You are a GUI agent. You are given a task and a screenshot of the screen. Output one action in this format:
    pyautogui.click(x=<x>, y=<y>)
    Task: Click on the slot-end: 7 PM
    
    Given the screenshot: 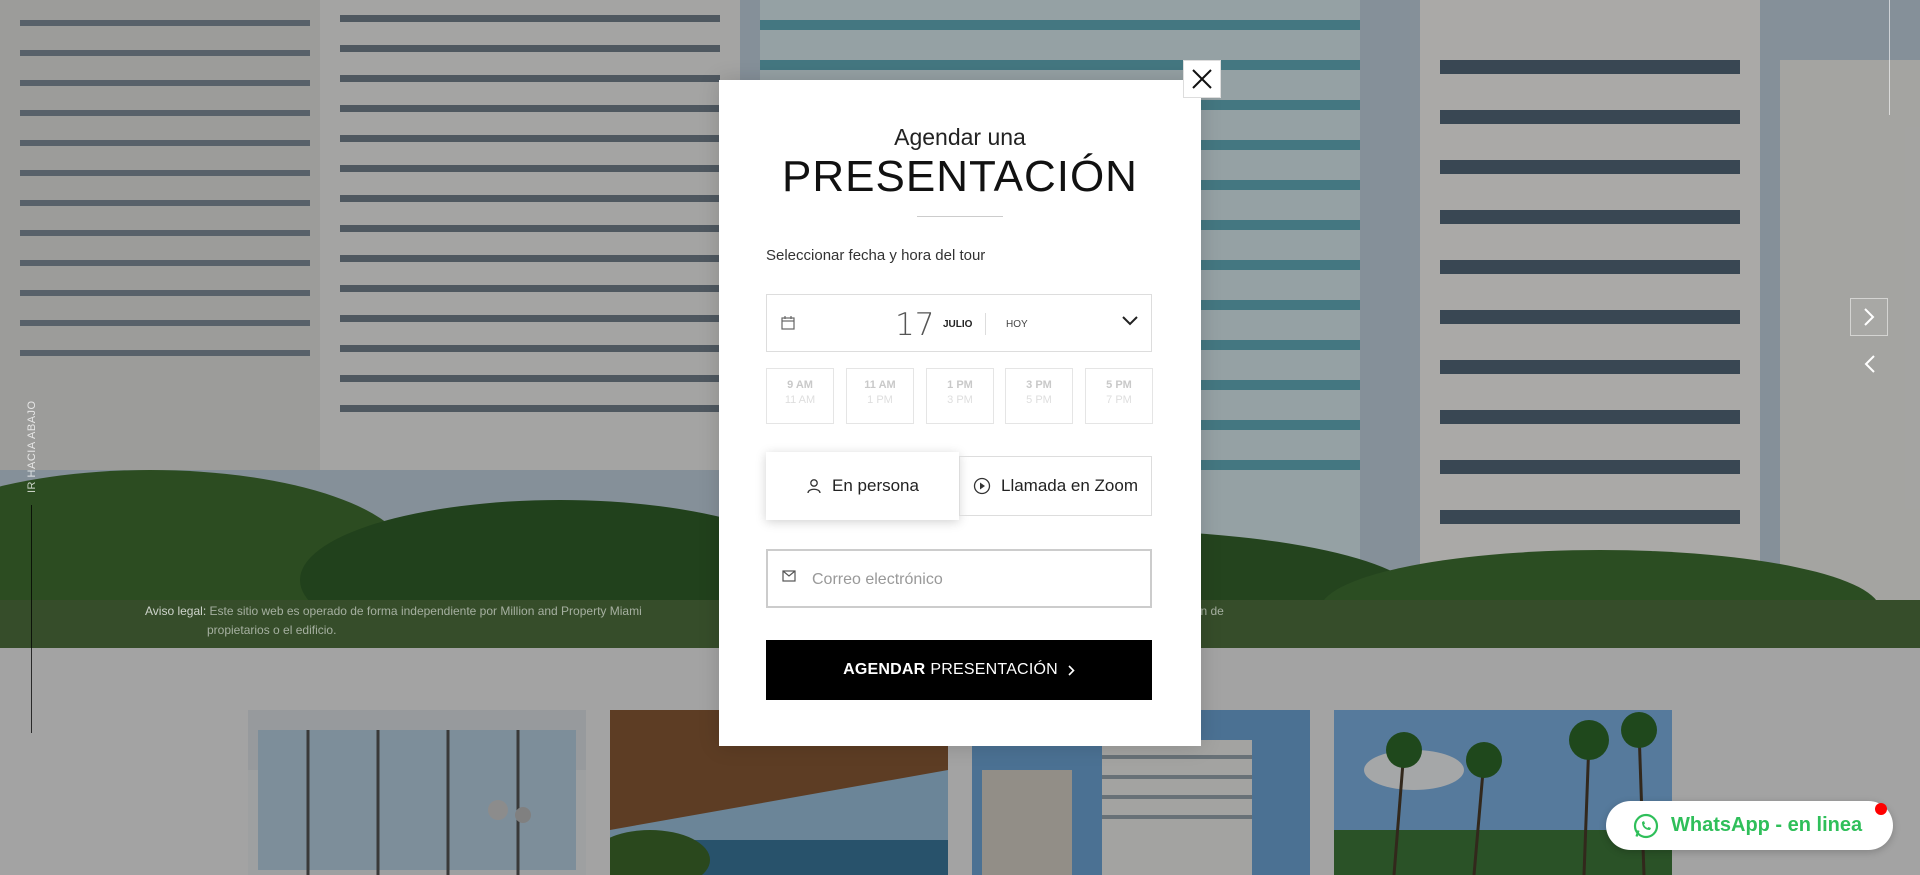 What is the action you would take?
    pyautogui.click(x=1119, y=400)
    